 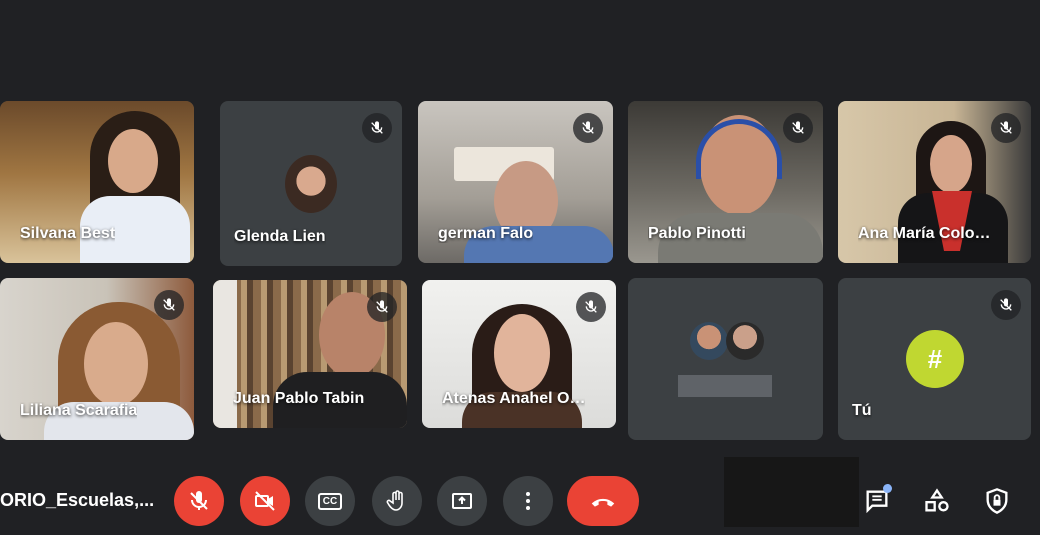 I want to click on avatar-initial: #, so click(x=935, y=358).